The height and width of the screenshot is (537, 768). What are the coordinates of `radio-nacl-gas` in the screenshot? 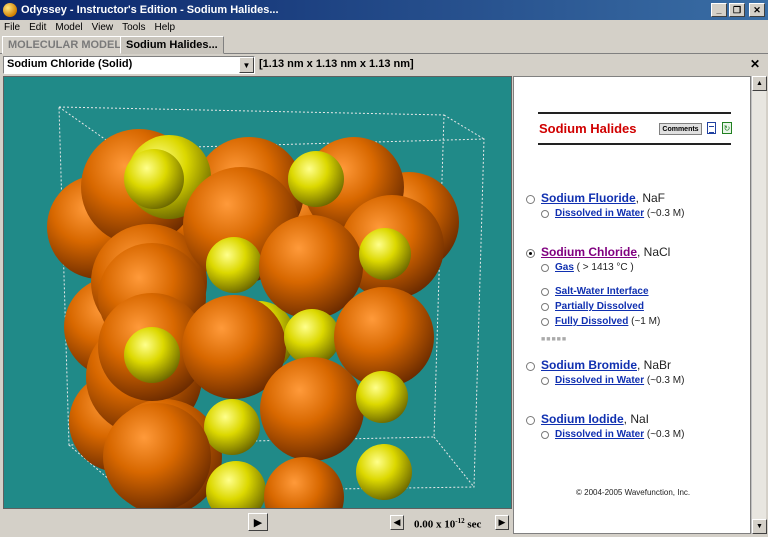 It's located at (545, 268).